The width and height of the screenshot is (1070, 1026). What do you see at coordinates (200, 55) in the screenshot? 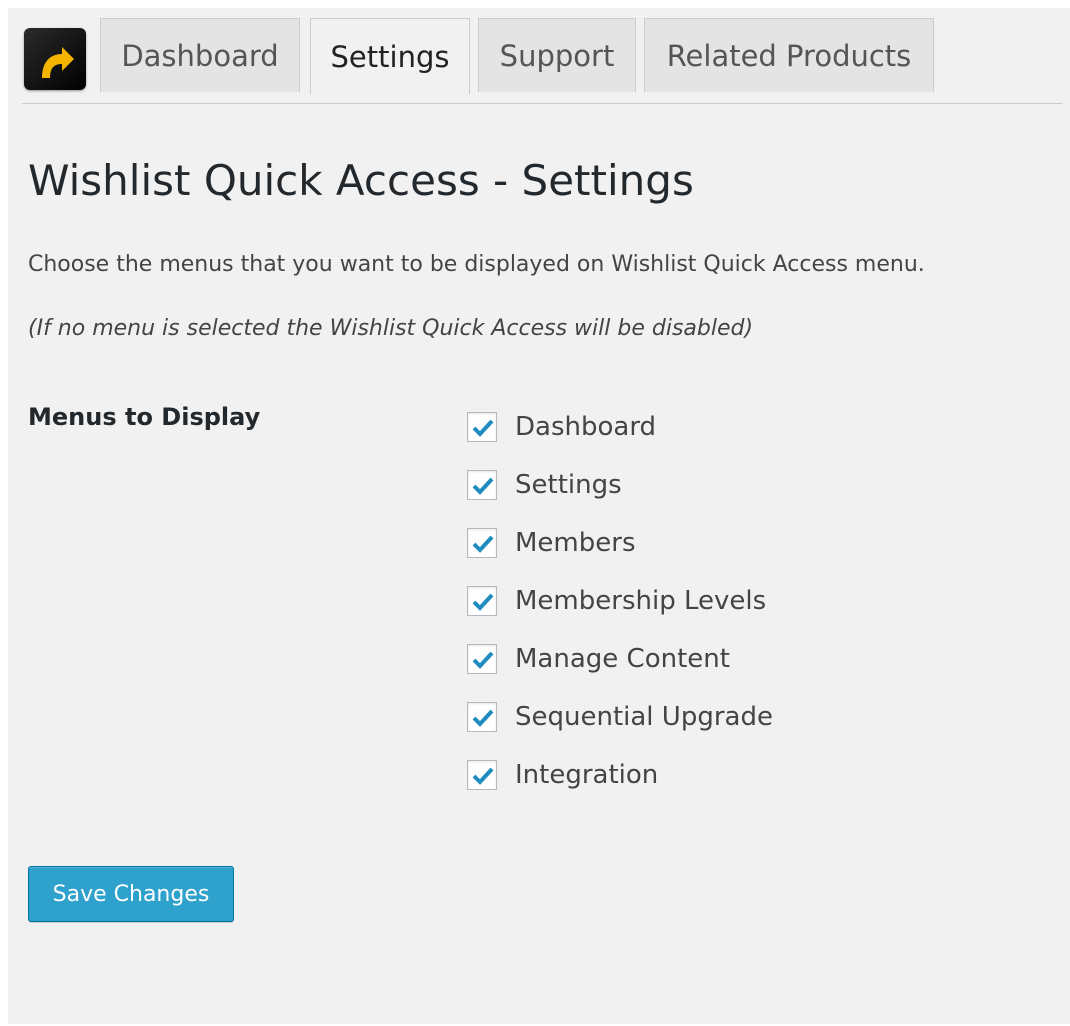
I see `tab-dashboard: Dashboard` at bounding box center [200, 55].